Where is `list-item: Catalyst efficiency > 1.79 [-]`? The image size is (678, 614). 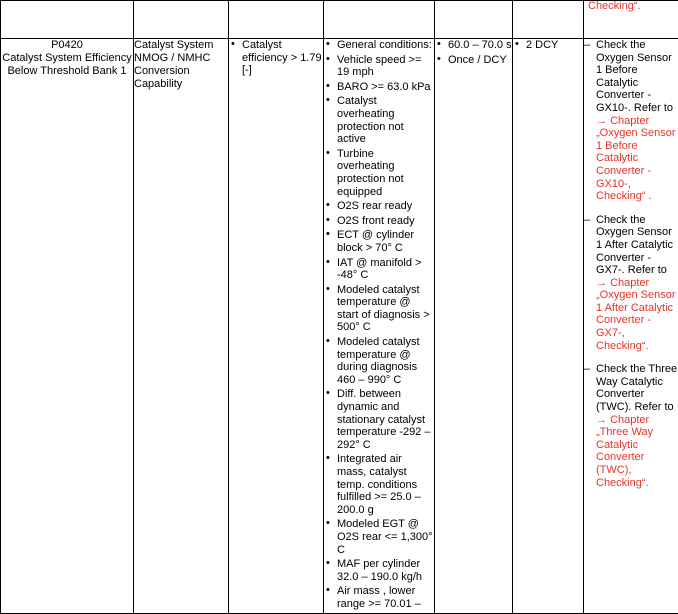
list-item: Catalyst efficiency > 1.79 [-] is located at coordinates (276, 58).